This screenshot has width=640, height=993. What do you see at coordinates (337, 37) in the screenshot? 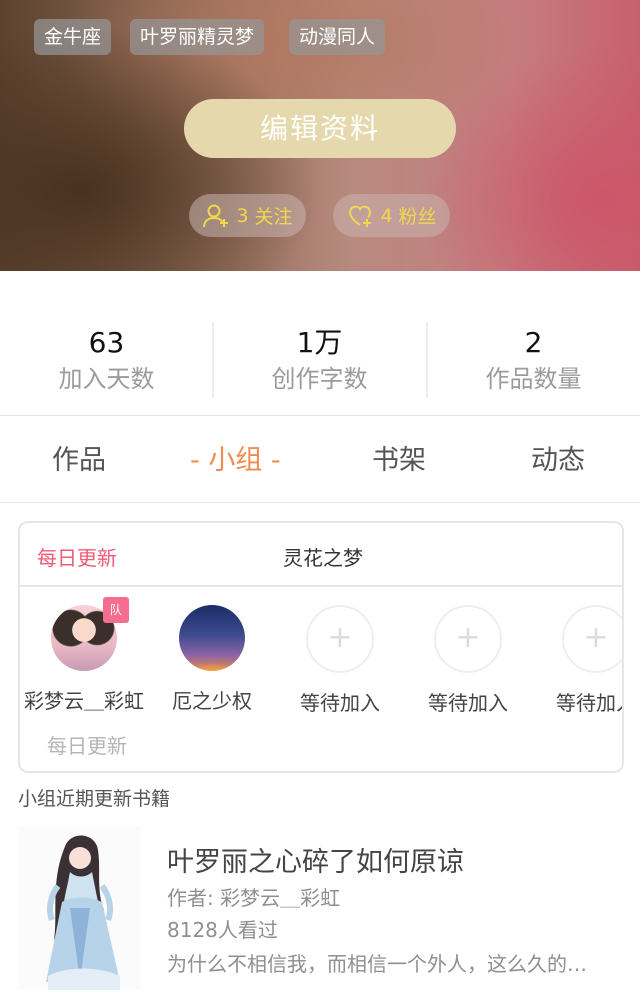
I see `tag-category: 动漫同人` at bounding box center [337, 37].